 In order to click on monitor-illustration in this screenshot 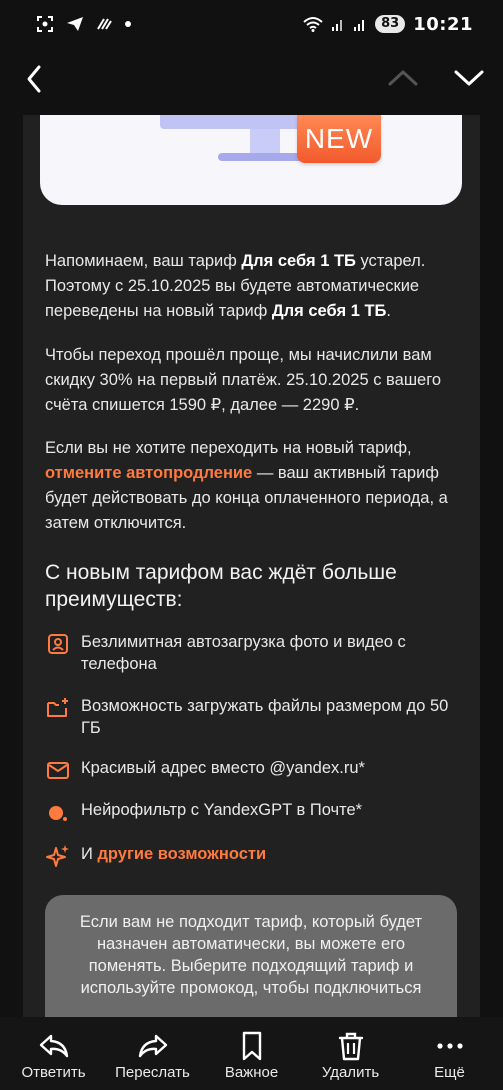, I will do `click(240, 122)`.